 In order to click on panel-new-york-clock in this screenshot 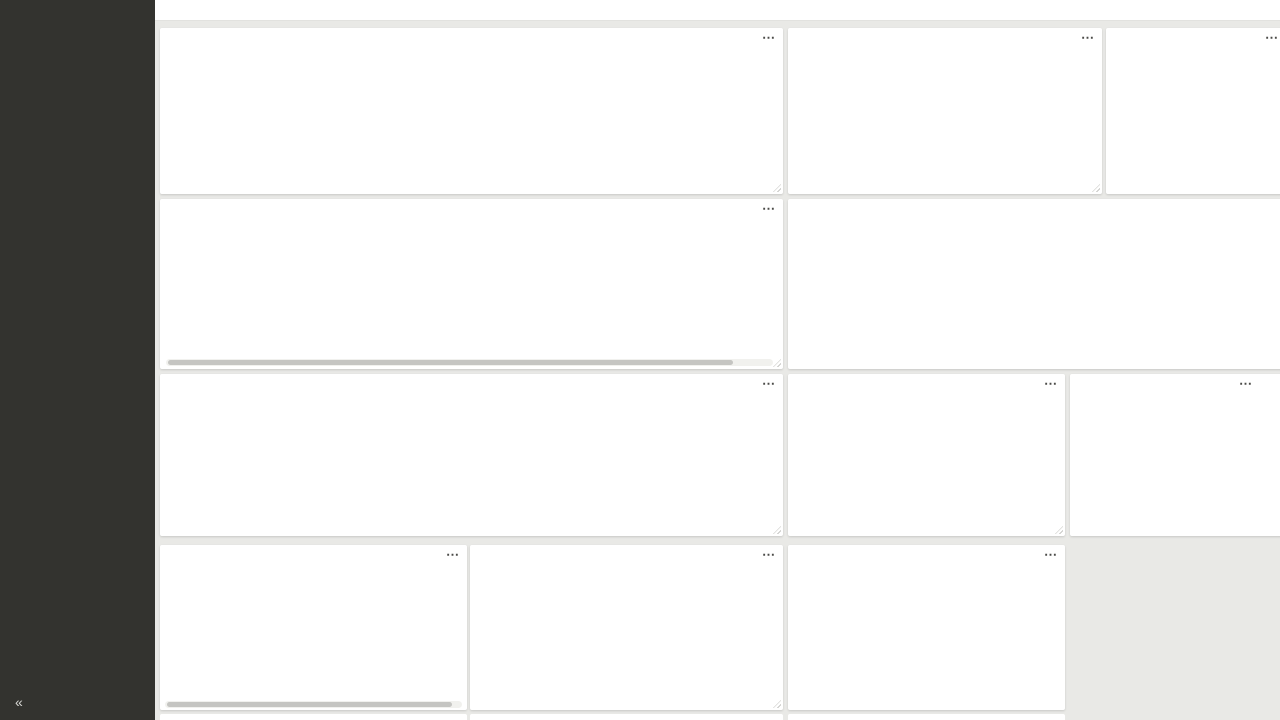, I will do `click(1175, 455)`.